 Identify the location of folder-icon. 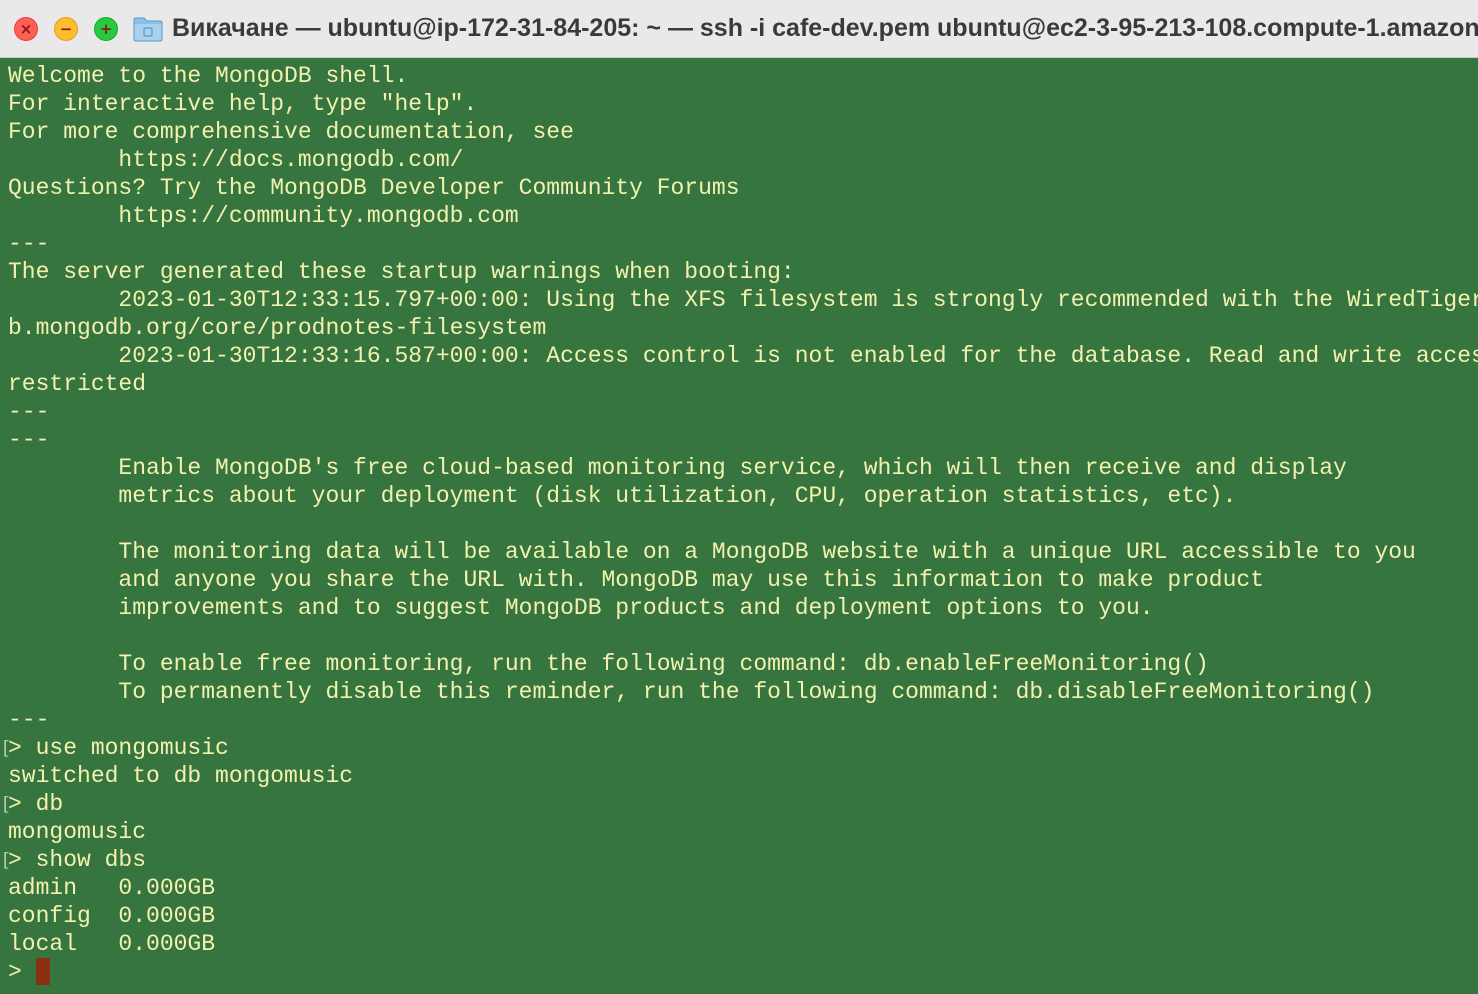
(148, 29).